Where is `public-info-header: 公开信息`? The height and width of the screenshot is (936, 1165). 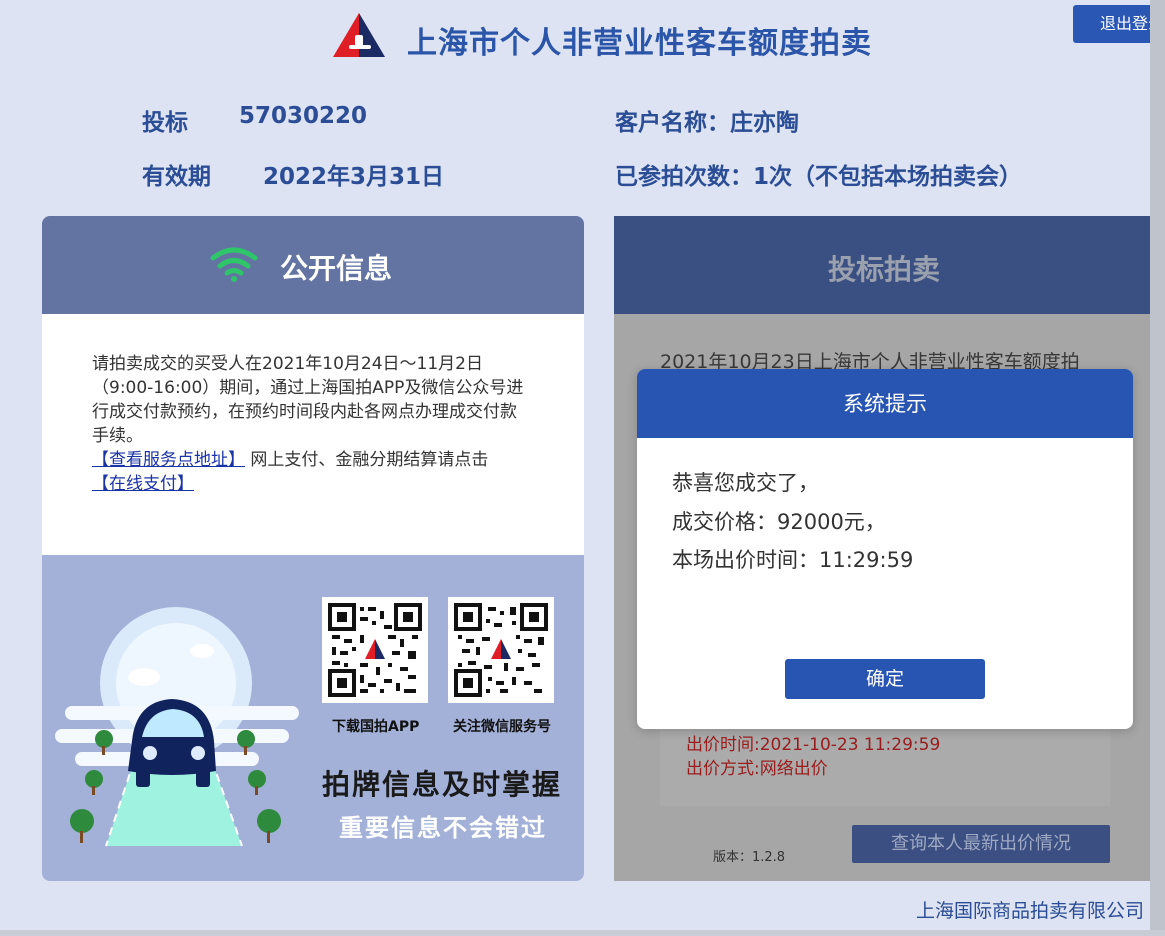 public-info-header: 公开信息 is located at coordinates (313, 265).